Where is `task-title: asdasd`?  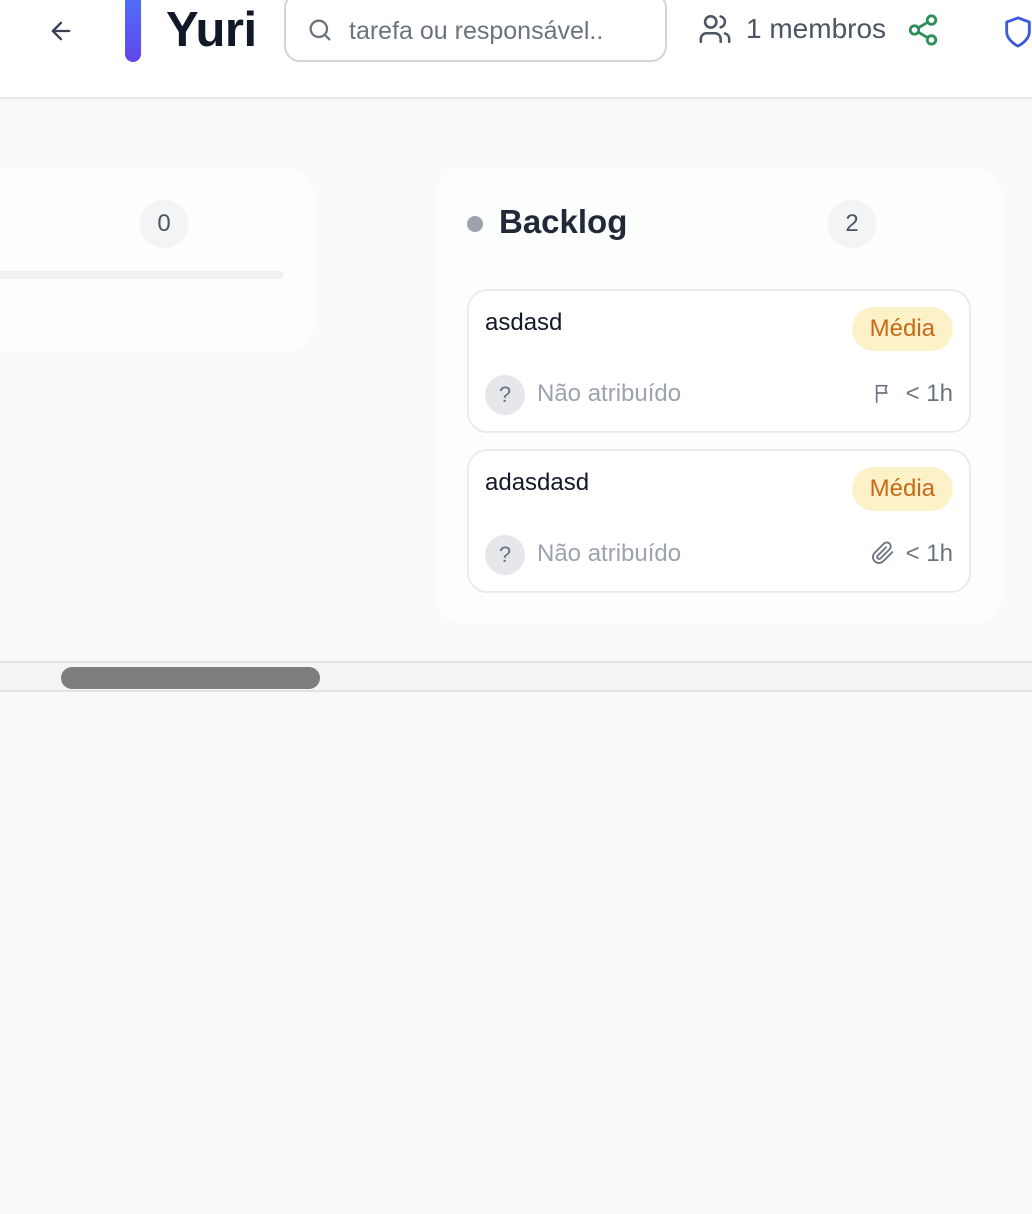
task-title: asdasd is located at coordinates (524, 322).